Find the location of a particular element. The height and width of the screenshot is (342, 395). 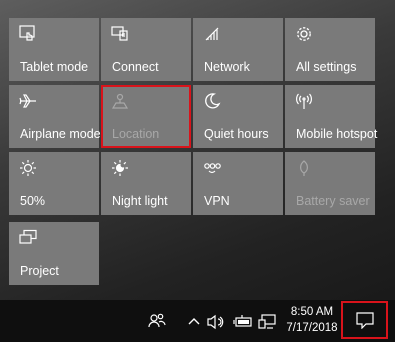

tile-network: Network is located at coordinates (238, 49).